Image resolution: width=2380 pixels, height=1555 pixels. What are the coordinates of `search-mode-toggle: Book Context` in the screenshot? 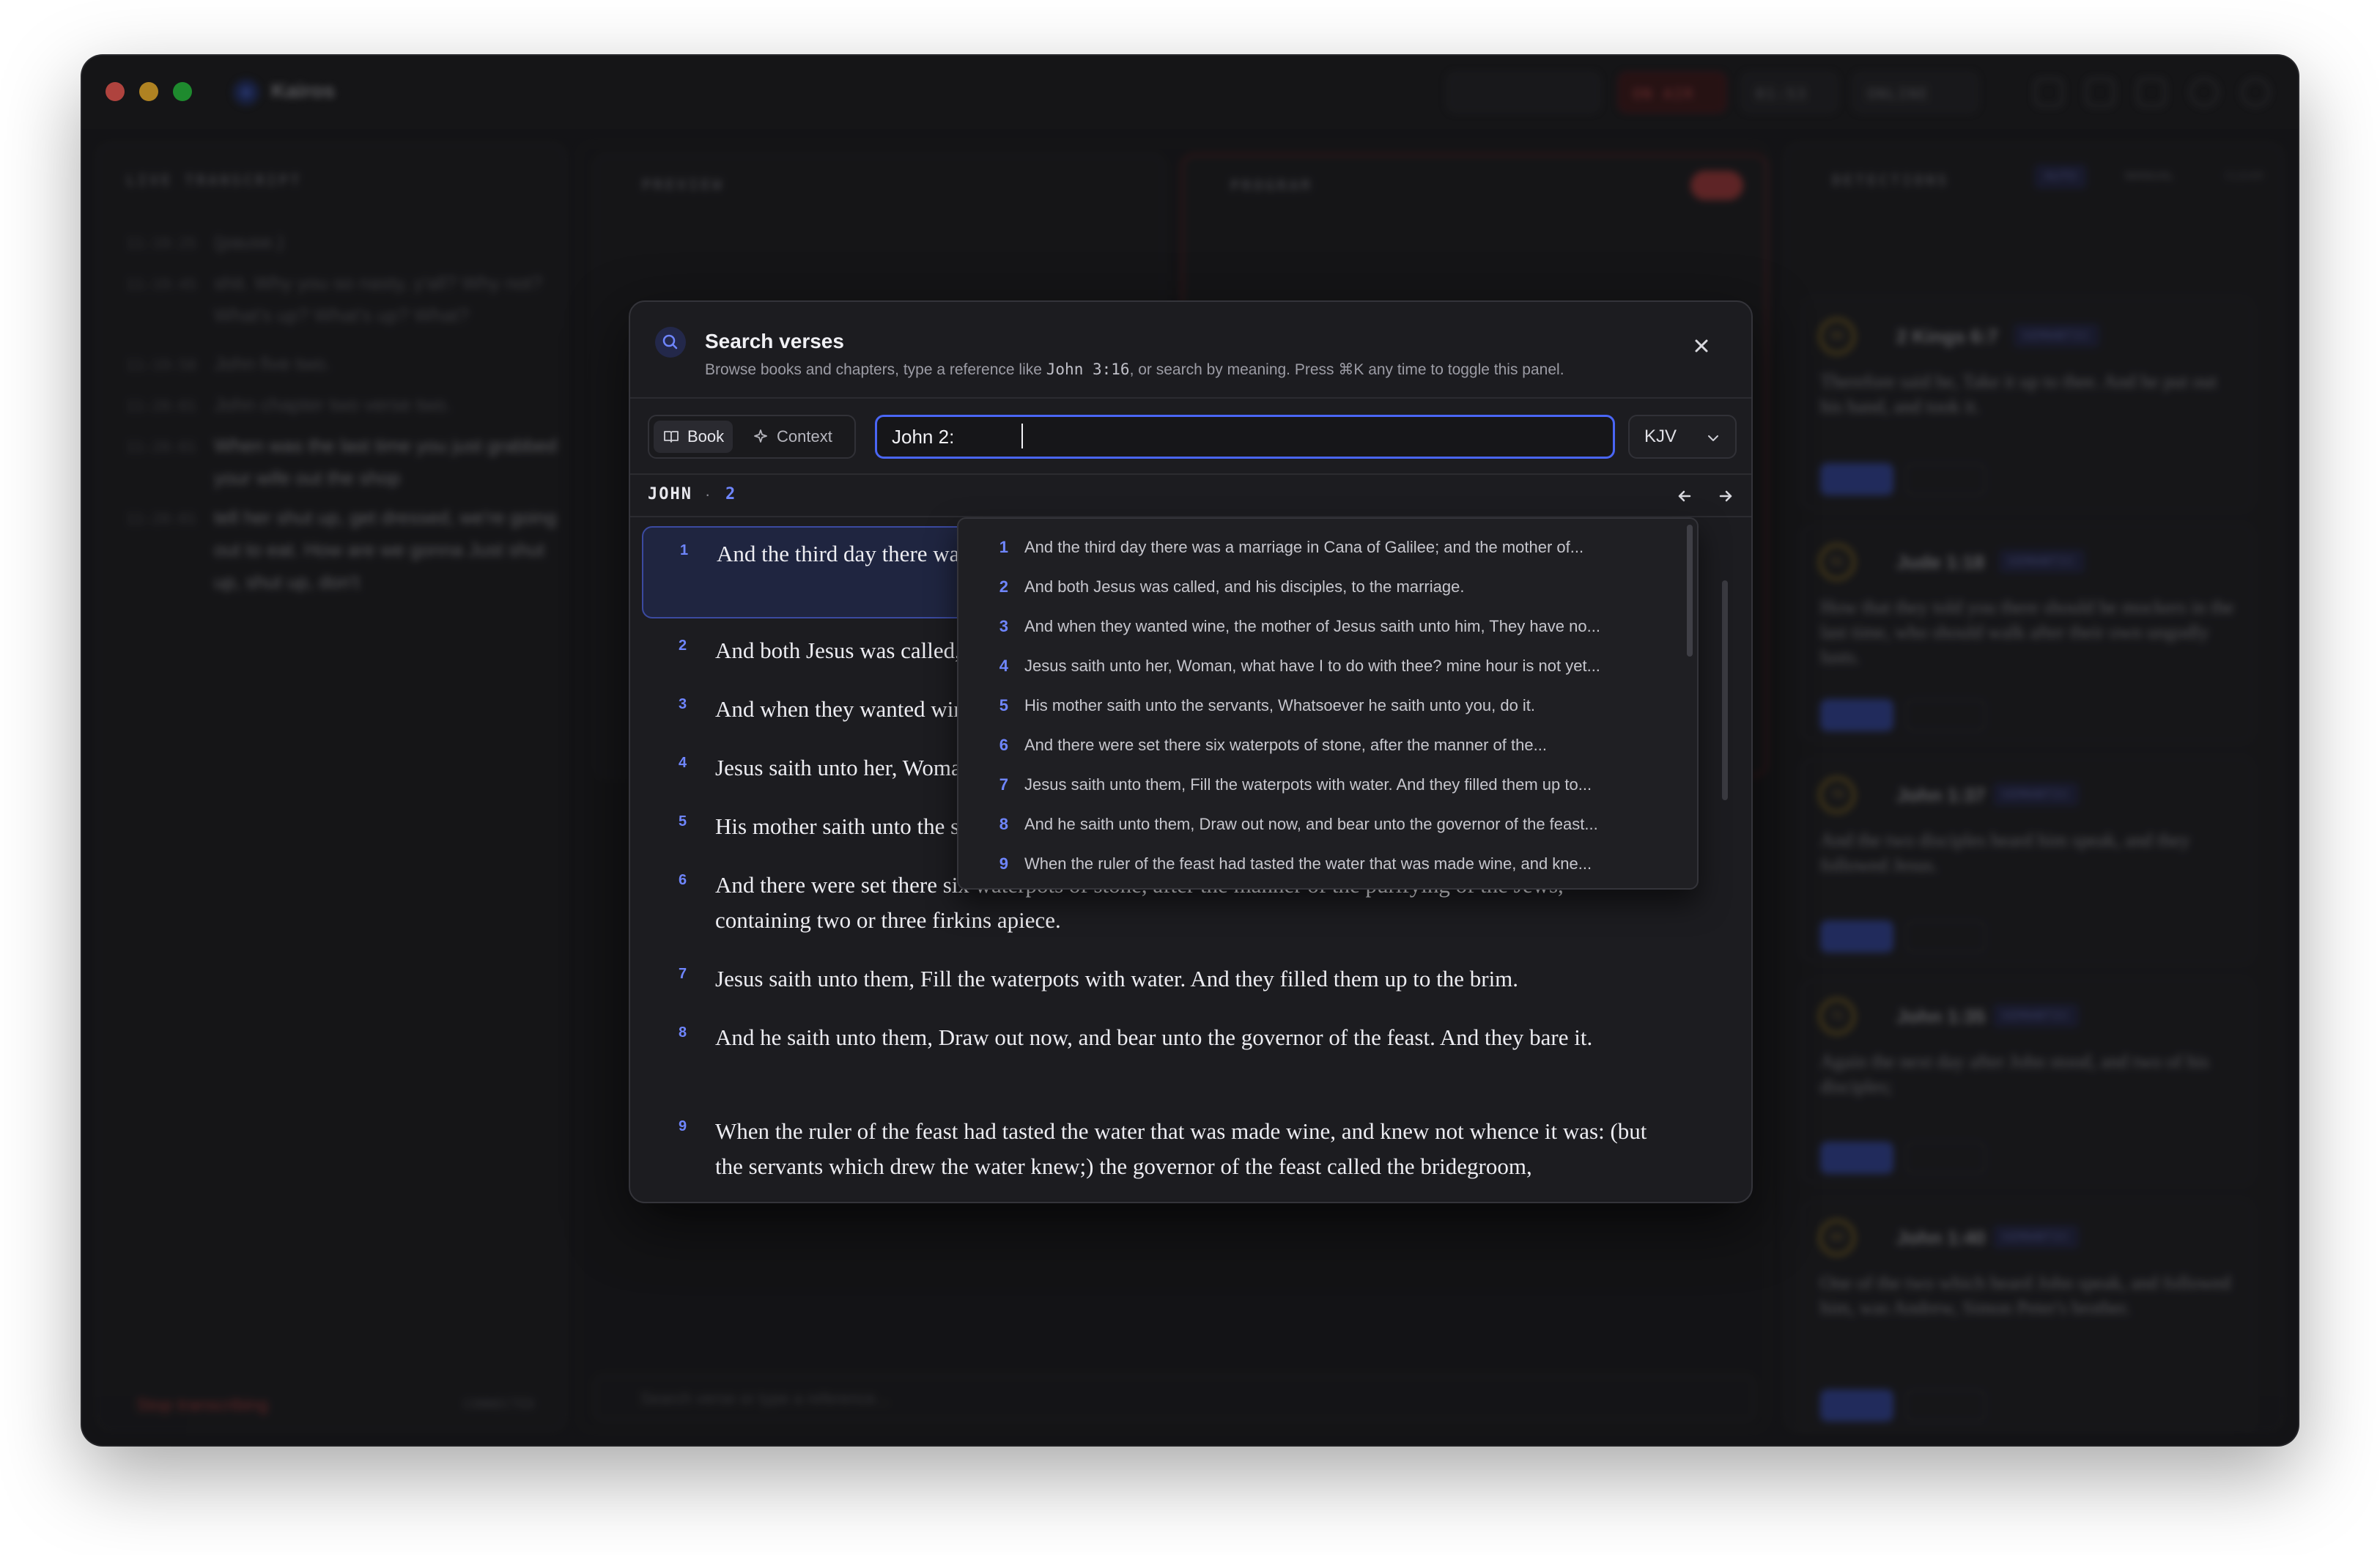 It's located at (752, 437).